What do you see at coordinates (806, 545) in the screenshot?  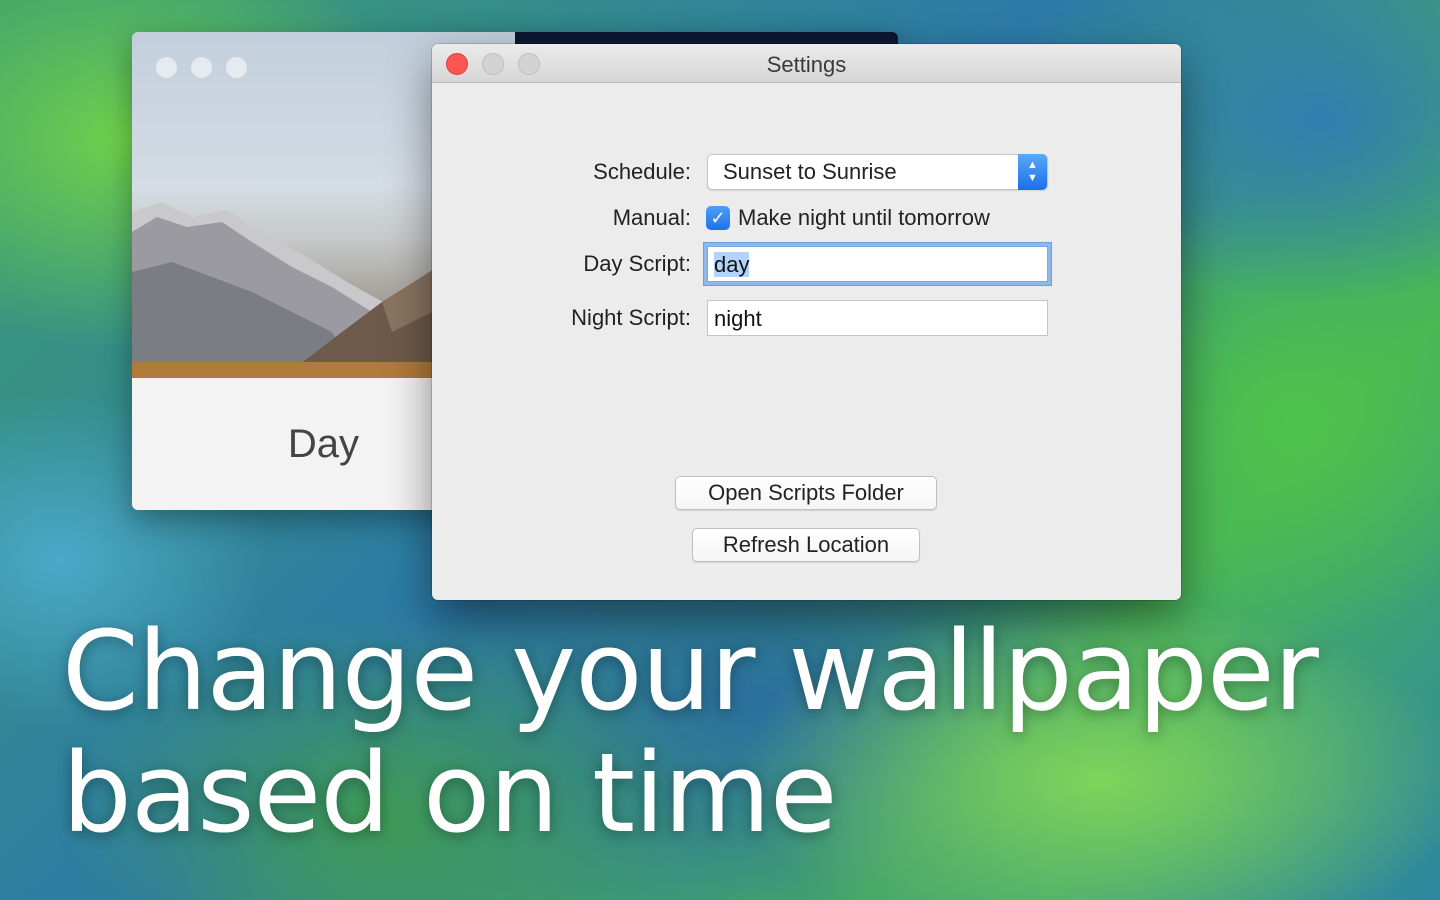 I see `refresh-location-button: Refresh Location` at bounding box center [806, 545].